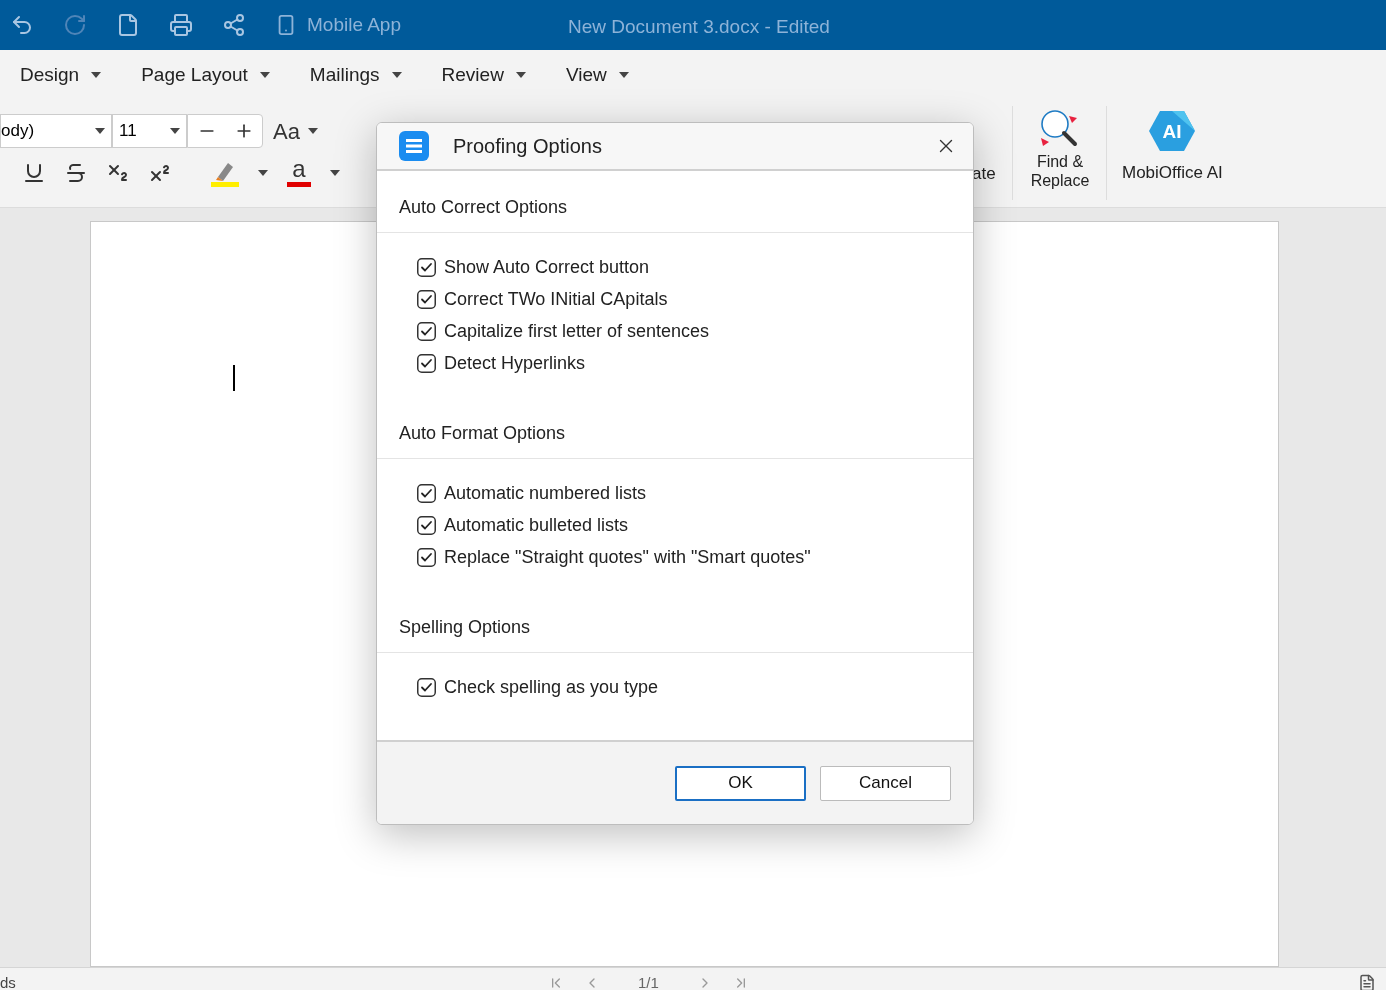 The image size is (1386, 990). I want to click on section-heading: Auto Correct Options, so click(483, 207).